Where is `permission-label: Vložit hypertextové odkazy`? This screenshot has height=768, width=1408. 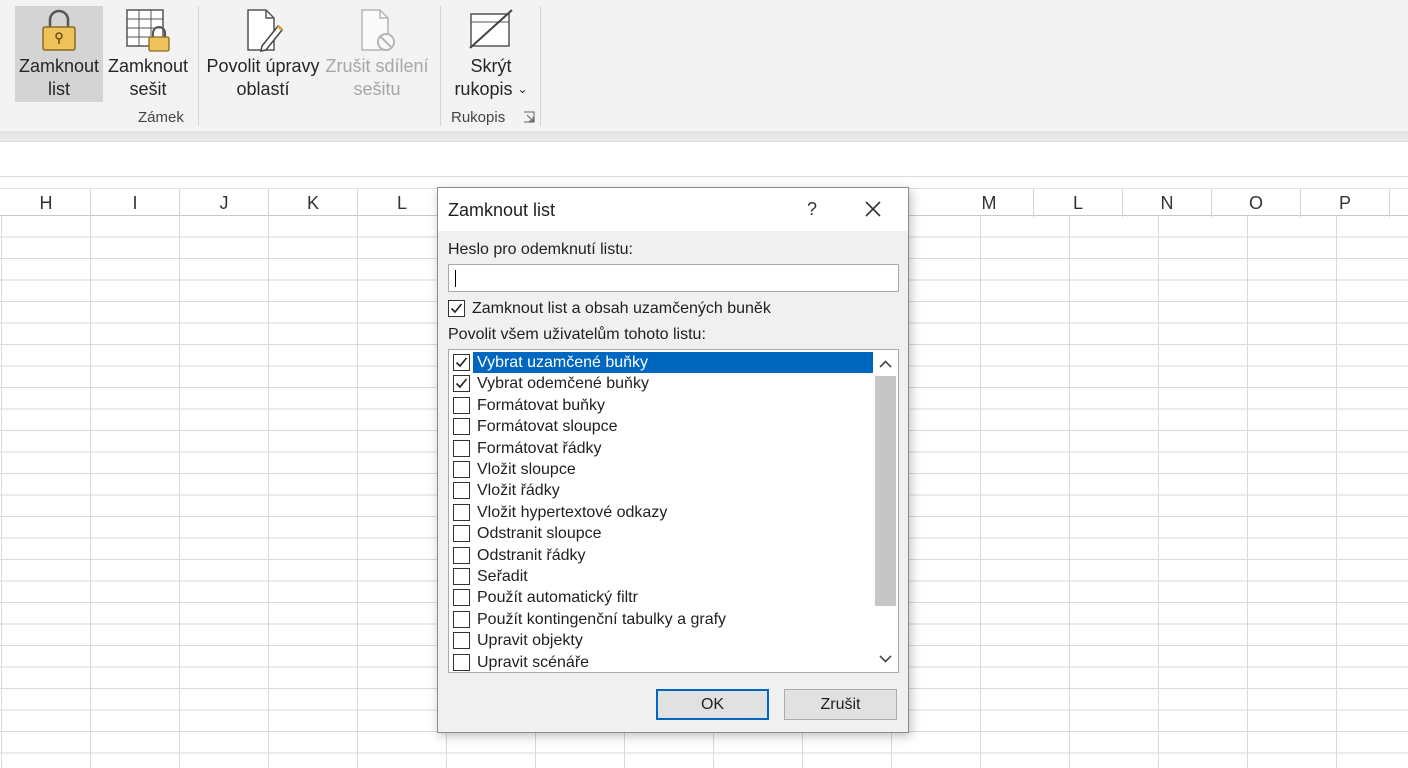
permission-label: Vložit hypertextové odkazy is located at coordinates (572, 512).